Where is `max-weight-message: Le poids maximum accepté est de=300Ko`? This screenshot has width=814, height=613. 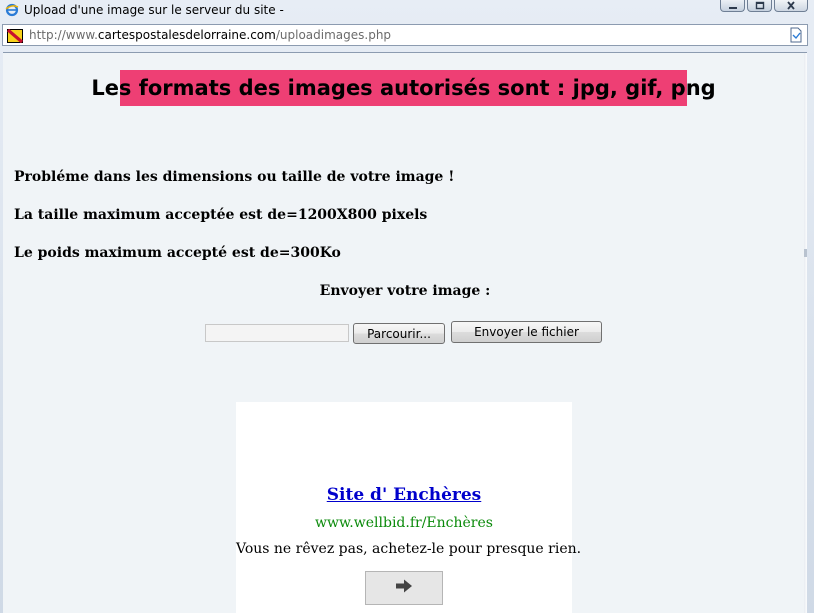 max-weight-message: Le poids maximum accepté est de=300Ko is located at coordinates (177, 253).